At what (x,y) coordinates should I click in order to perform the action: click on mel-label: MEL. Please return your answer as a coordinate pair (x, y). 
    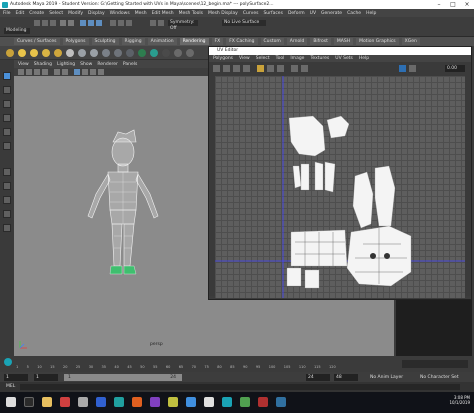
    Looking at the image, I should click on (10, 386).